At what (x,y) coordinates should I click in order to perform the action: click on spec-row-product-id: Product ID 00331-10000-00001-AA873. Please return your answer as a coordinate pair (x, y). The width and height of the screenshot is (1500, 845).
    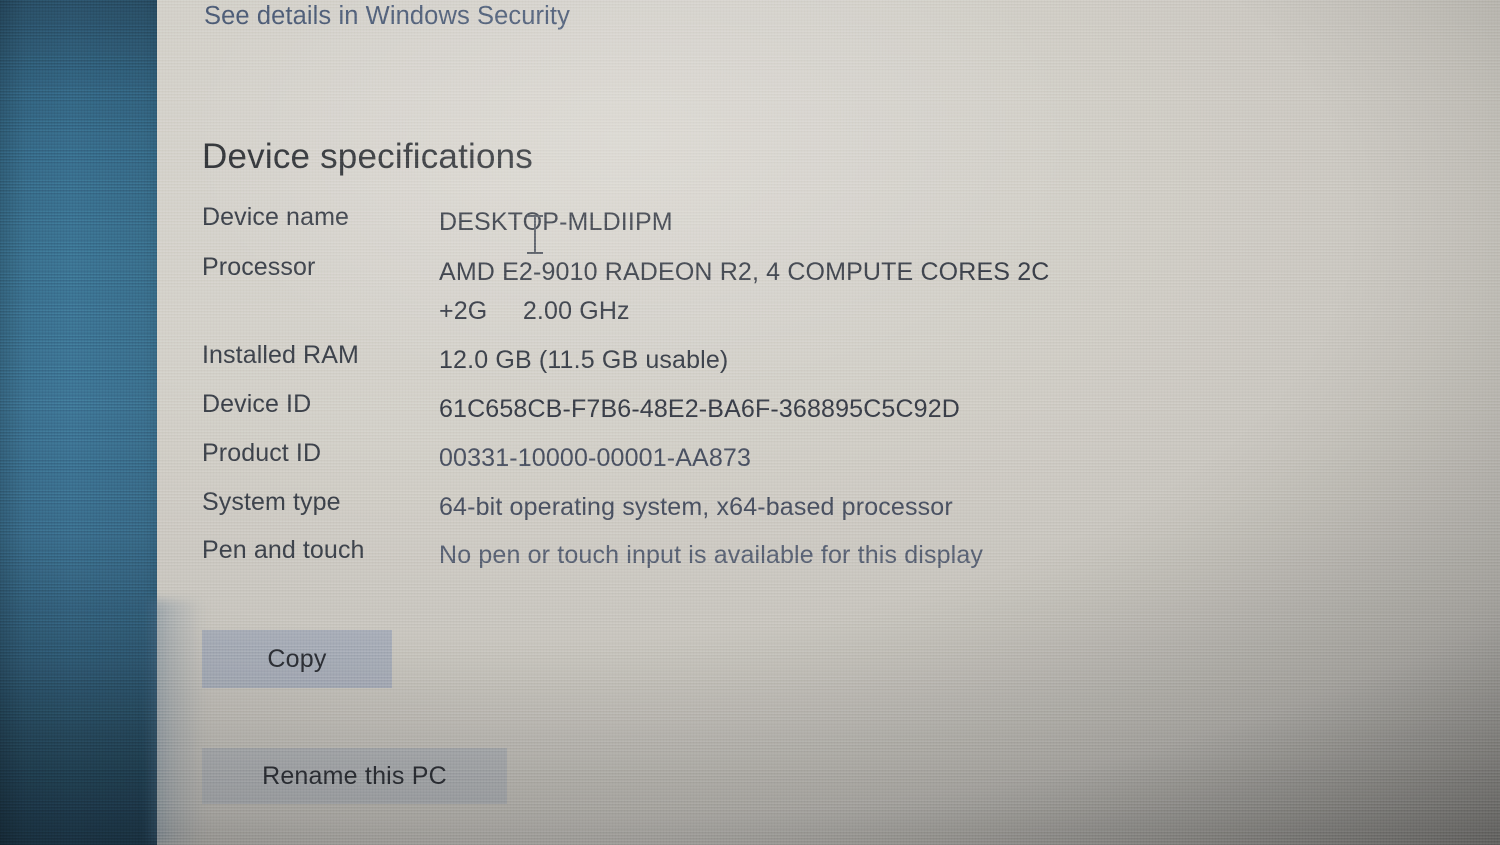
    Looking at the image, I should click on (752, 458).